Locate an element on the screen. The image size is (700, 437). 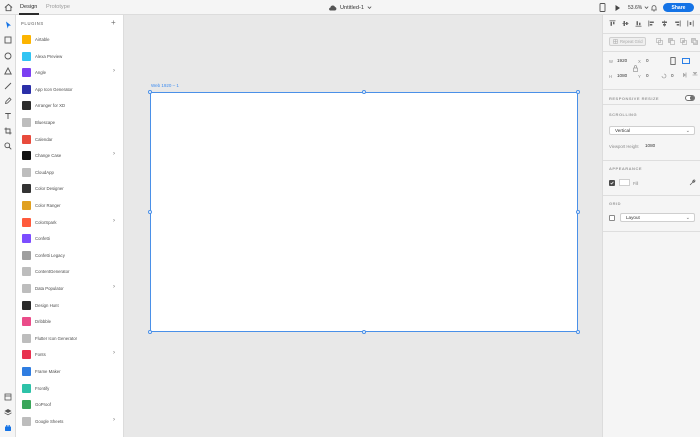
plugin-item: ContentGenerator is located at coordinates (69, 272).